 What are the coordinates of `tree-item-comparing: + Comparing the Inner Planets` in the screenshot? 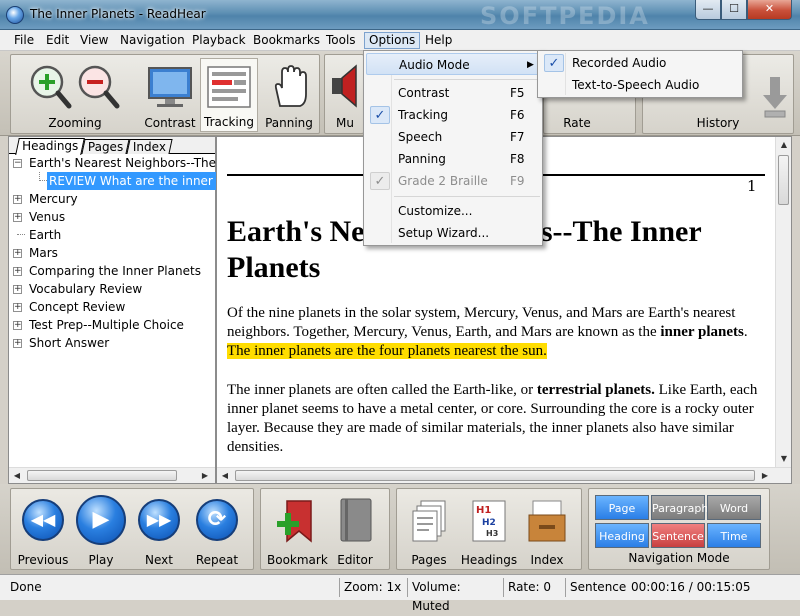 It's located at (112, 271).